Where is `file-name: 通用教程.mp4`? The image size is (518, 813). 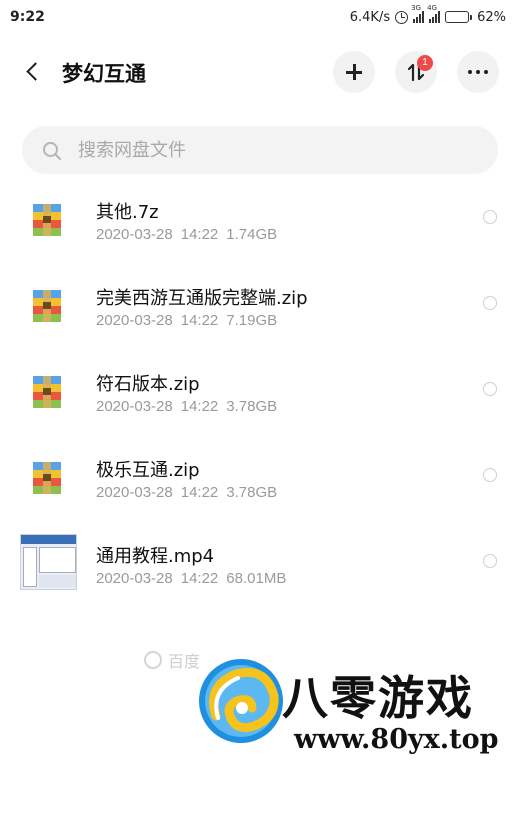
file-name: 通用教程.mp4 is located at coordinates (155, 556).